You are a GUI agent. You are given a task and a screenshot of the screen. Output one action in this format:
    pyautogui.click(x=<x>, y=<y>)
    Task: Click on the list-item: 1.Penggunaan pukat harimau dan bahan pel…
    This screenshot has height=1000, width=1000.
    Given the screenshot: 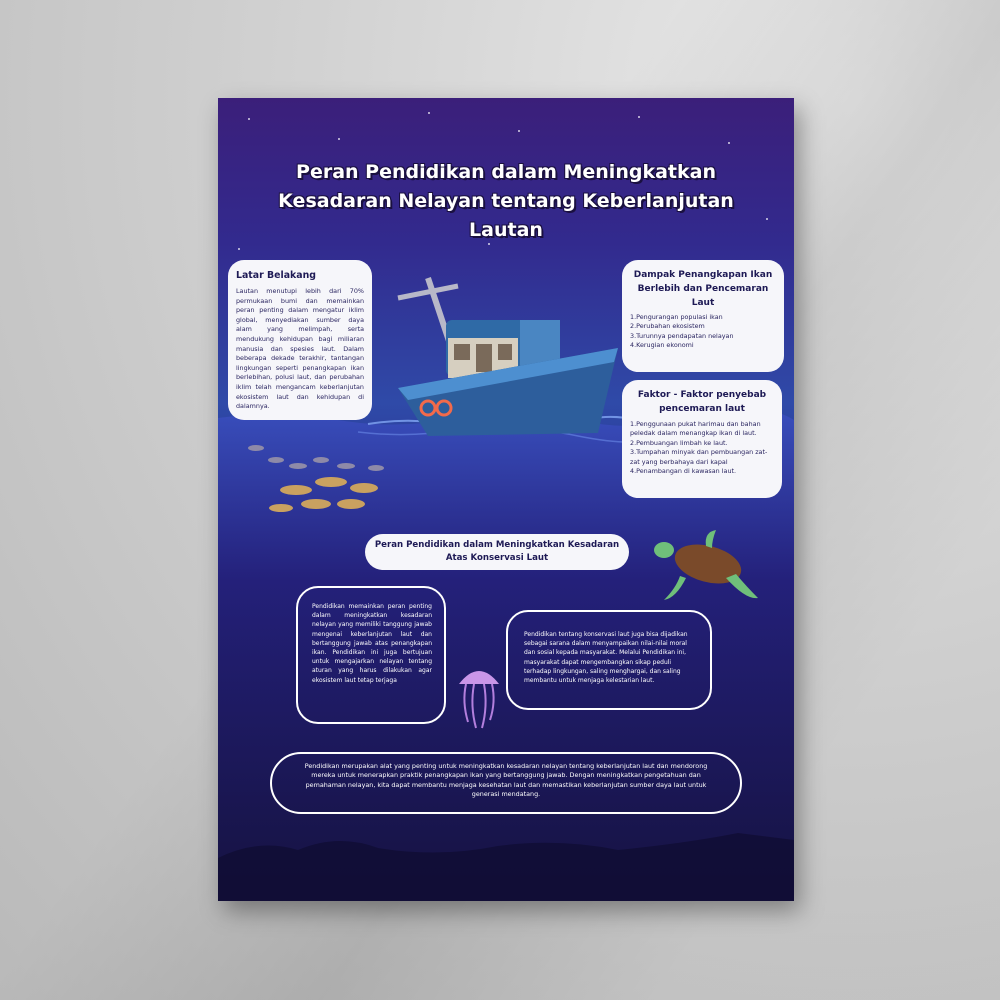 What is the action you would take?
    pyautogui.click(x=695, y=429)
    